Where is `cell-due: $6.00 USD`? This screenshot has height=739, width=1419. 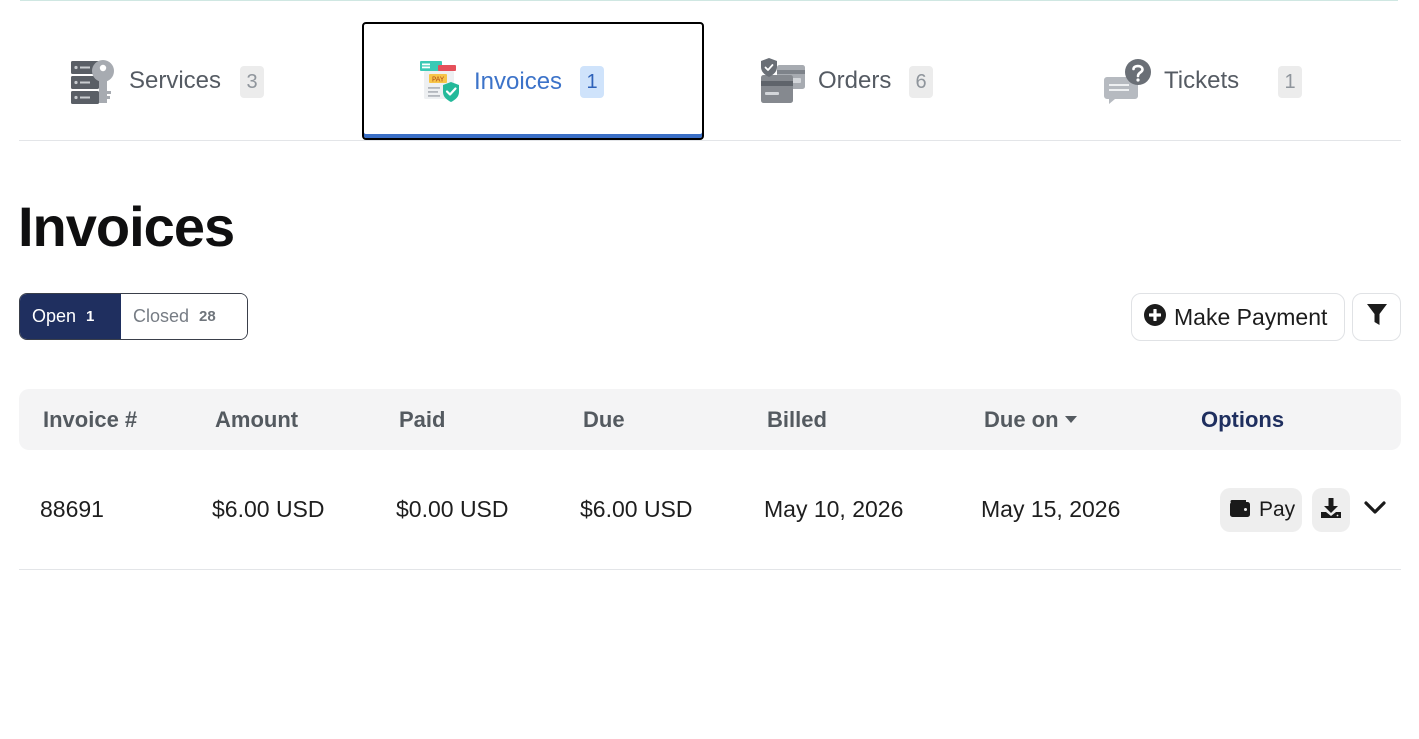
cell-due: $6.00 USD is located at coordinates (636, 509).